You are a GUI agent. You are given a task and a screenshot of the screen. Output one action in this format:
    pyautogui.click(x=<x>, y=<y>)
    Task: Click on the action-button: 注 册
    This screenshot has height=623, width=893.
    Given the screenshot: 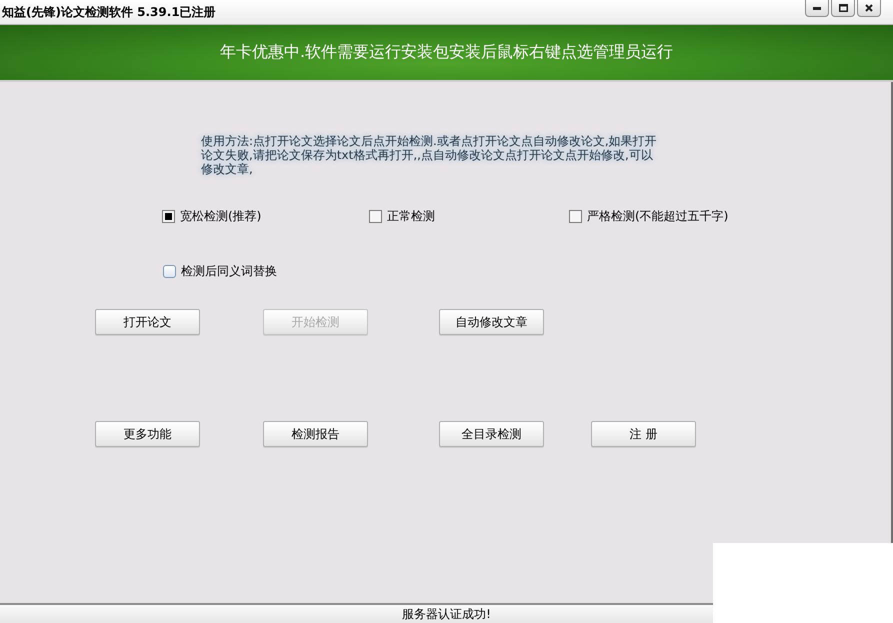 What is the action you would take?
    pyautogui.click(x=643, y=434)
    